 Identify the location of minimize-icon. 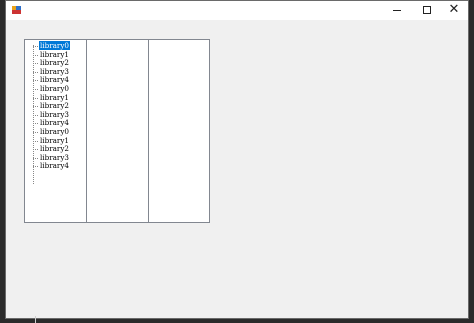
(397, 10).